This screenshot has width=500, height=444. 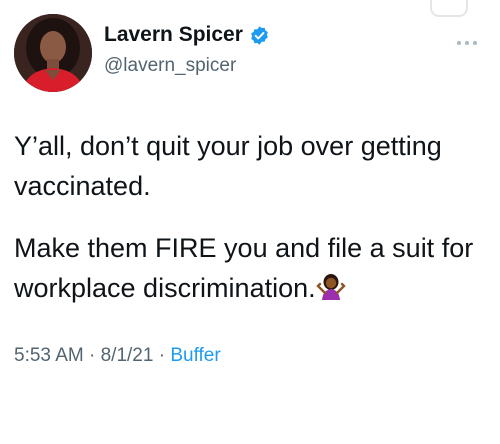 What do you see at coordinates (449, 8) in the screenshot?
I see `corner-icon` at bounding box center [449, 8].